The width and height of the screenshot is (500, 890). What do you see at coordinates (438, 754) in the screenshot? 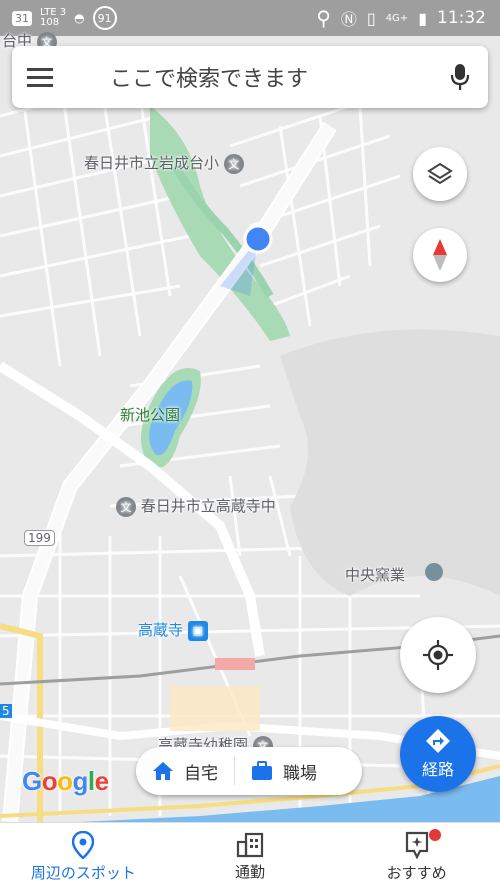
I see `directions-button: 経路` at bounding box center [438, 754].